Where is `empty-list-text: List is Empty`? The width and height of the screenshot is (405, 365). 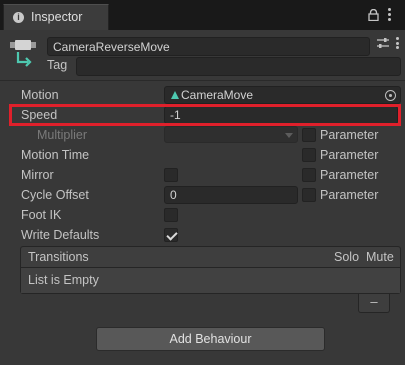
empty-list-text: List is Empty is located at coordinates (63, 280).